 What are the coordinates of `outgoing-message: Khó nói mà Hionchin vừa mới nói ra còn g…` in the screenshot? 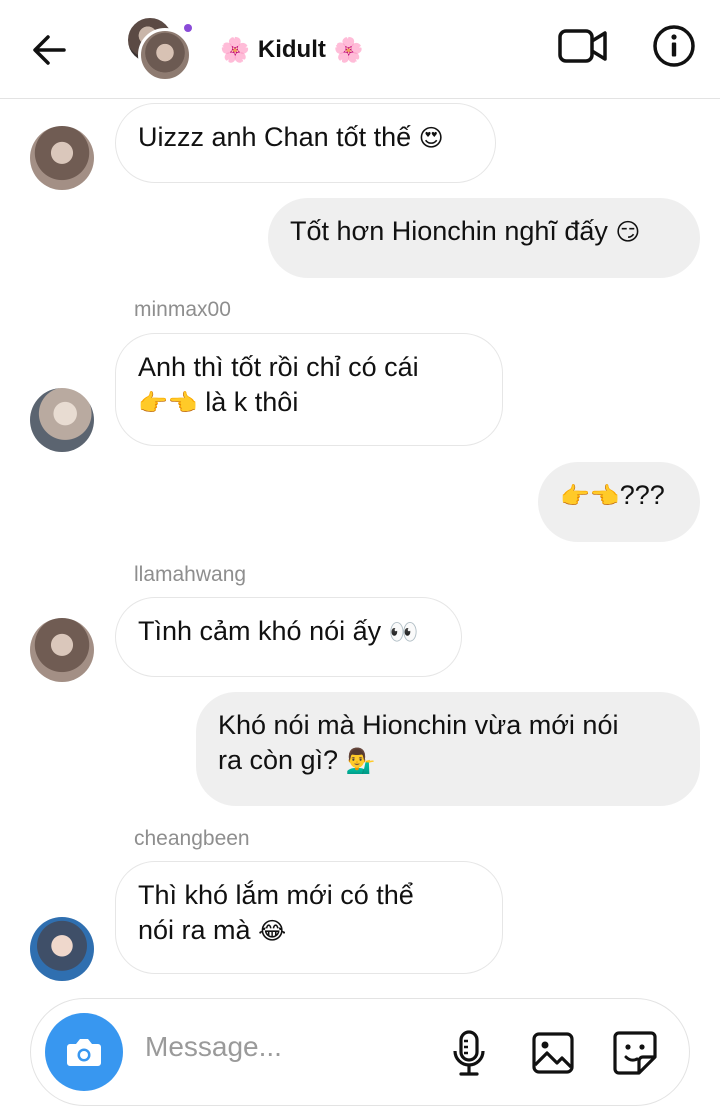 It's located at (448, 749).